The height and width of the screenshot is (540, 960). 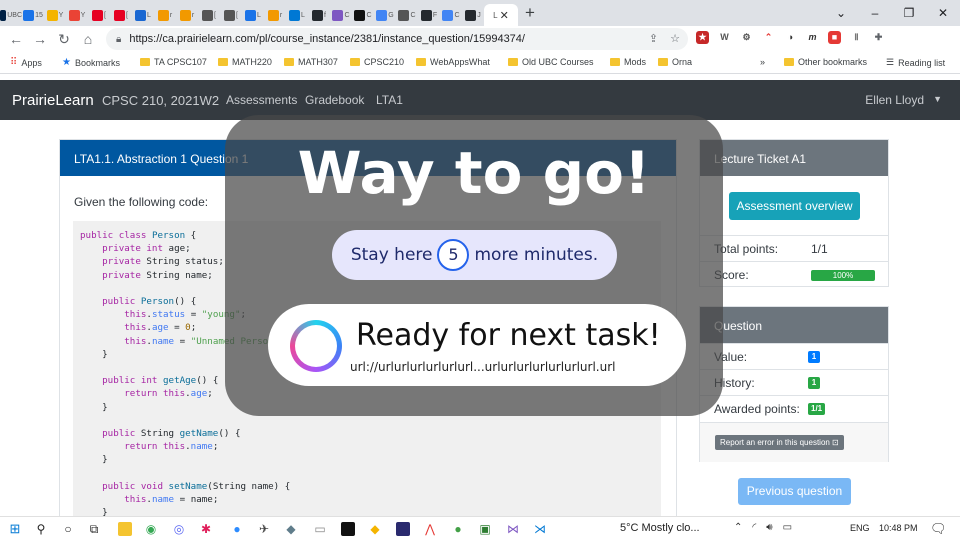 What do you see at coordinates (377, 62) in the screenshot?
I see `bookmark-folder: CPSC210` at bounding box center [377, 62].